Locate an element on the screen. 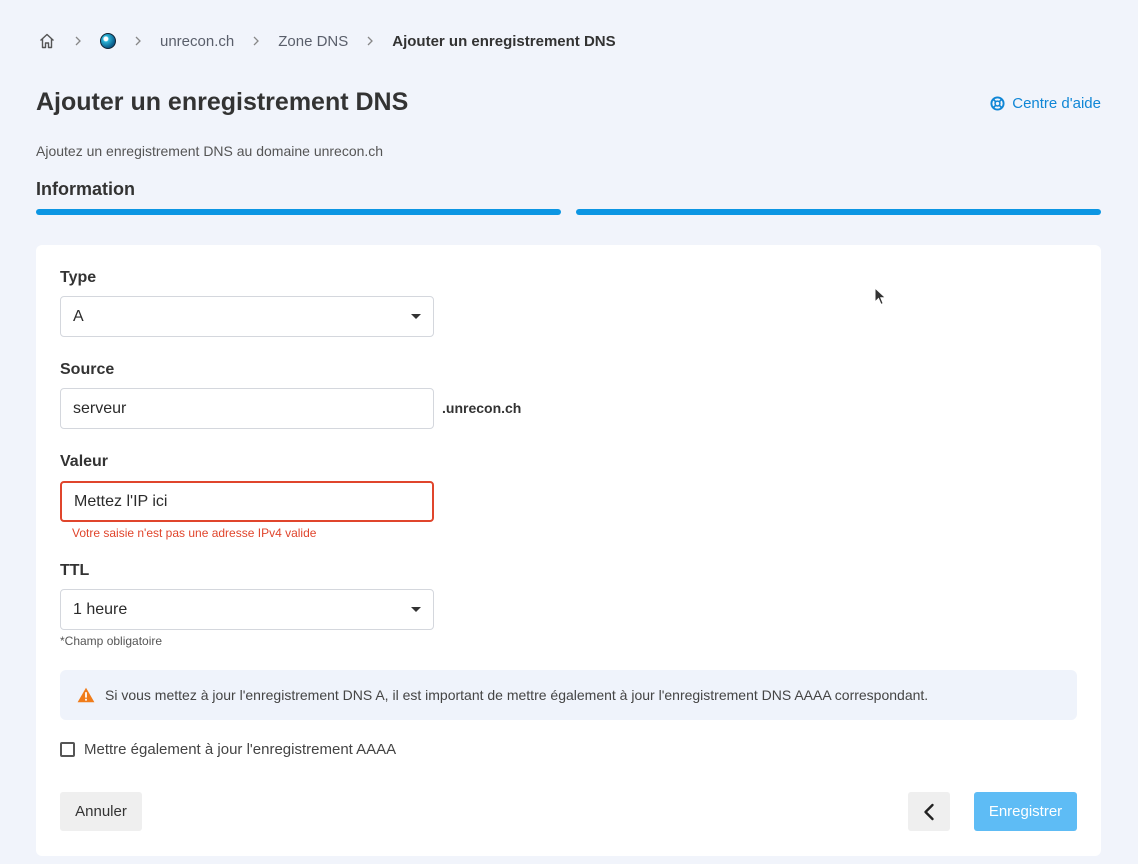  type-select: A is located at coordinates (247, 316).